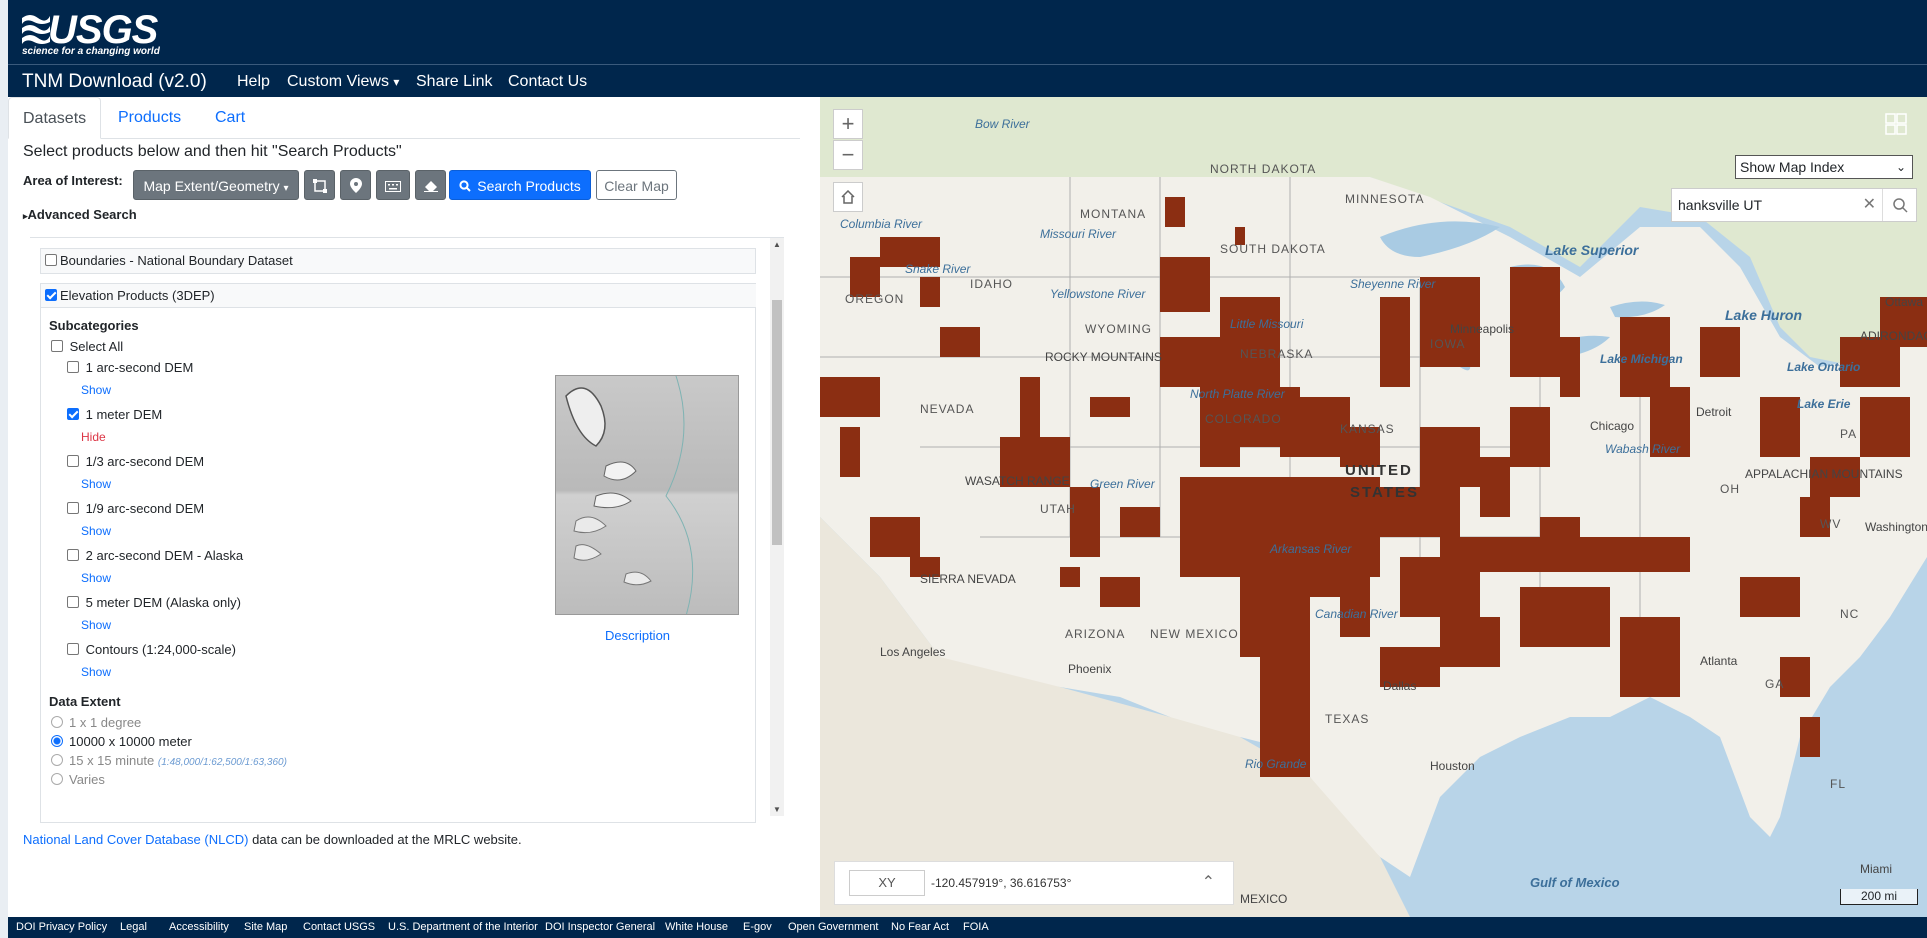 The image size is (1927, 938). What do you see at coordinates (319, 185) in the screenshot?
I see `draw-box-button` at bounding box center [319, 185].